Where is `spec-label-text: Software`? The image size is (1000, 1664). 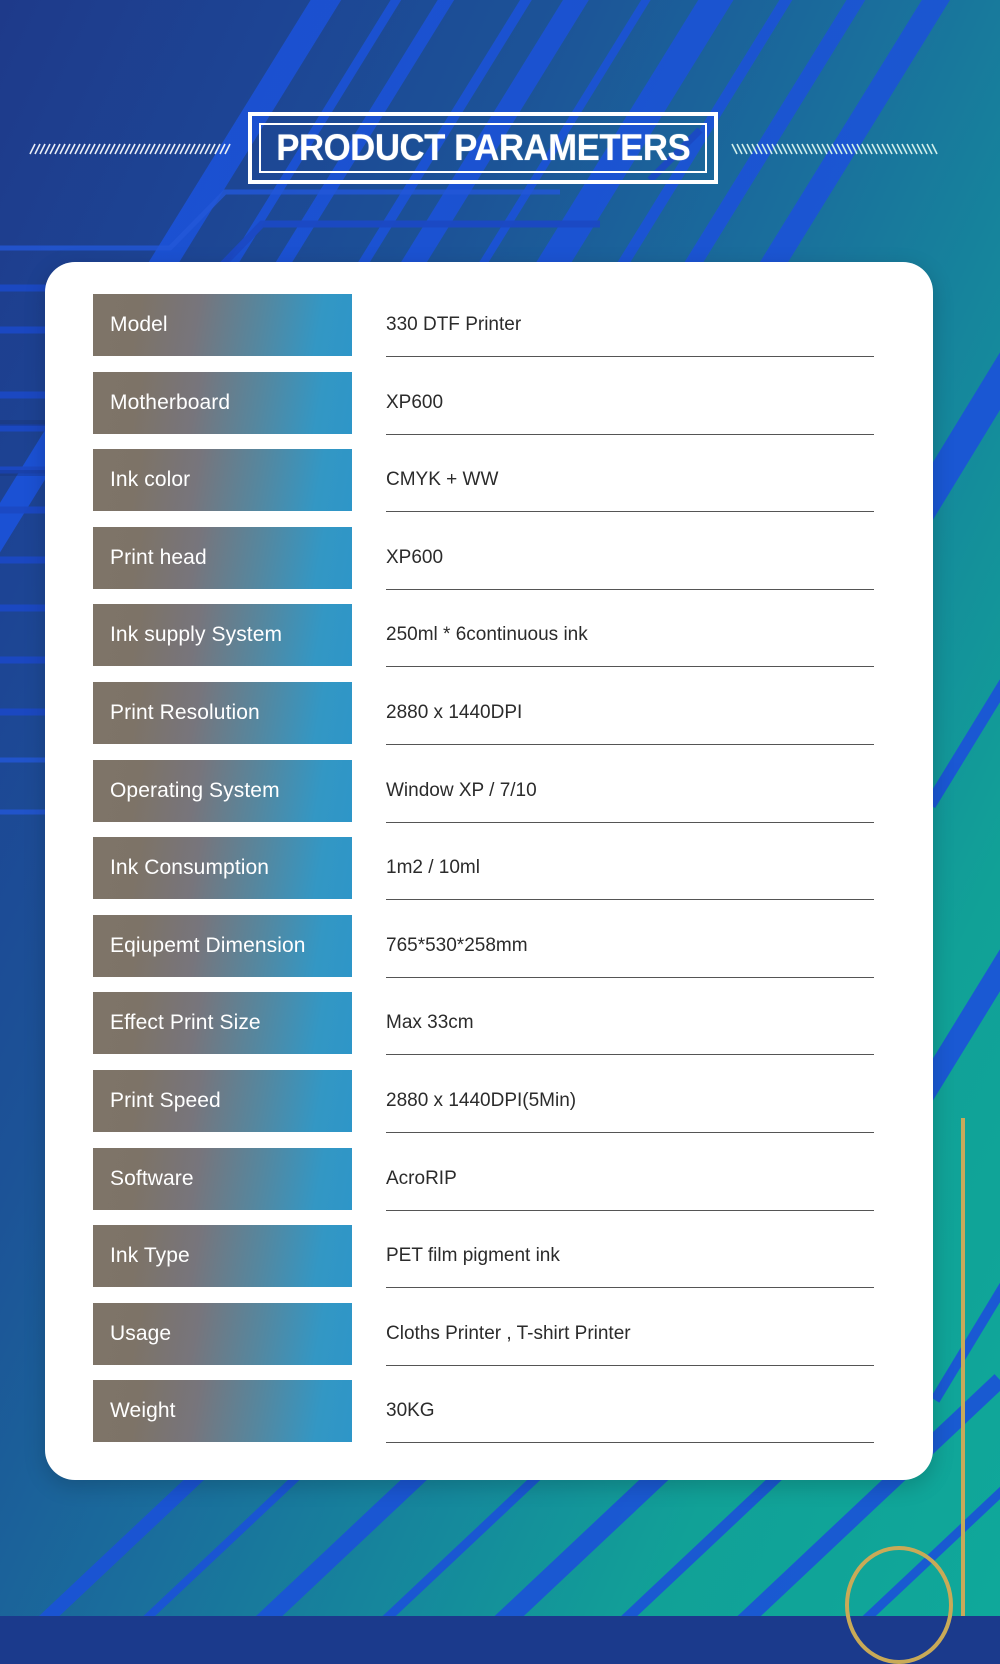 spec-label-text: Software is located at coordinates (152, 1178).